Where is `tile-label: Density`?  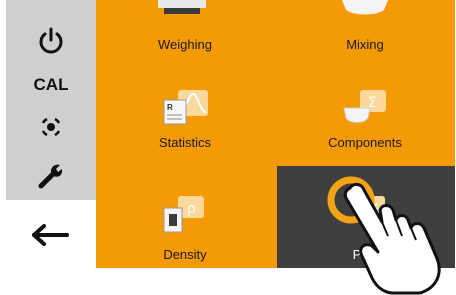
tile-label: Density is located at coordinates (185, 254).